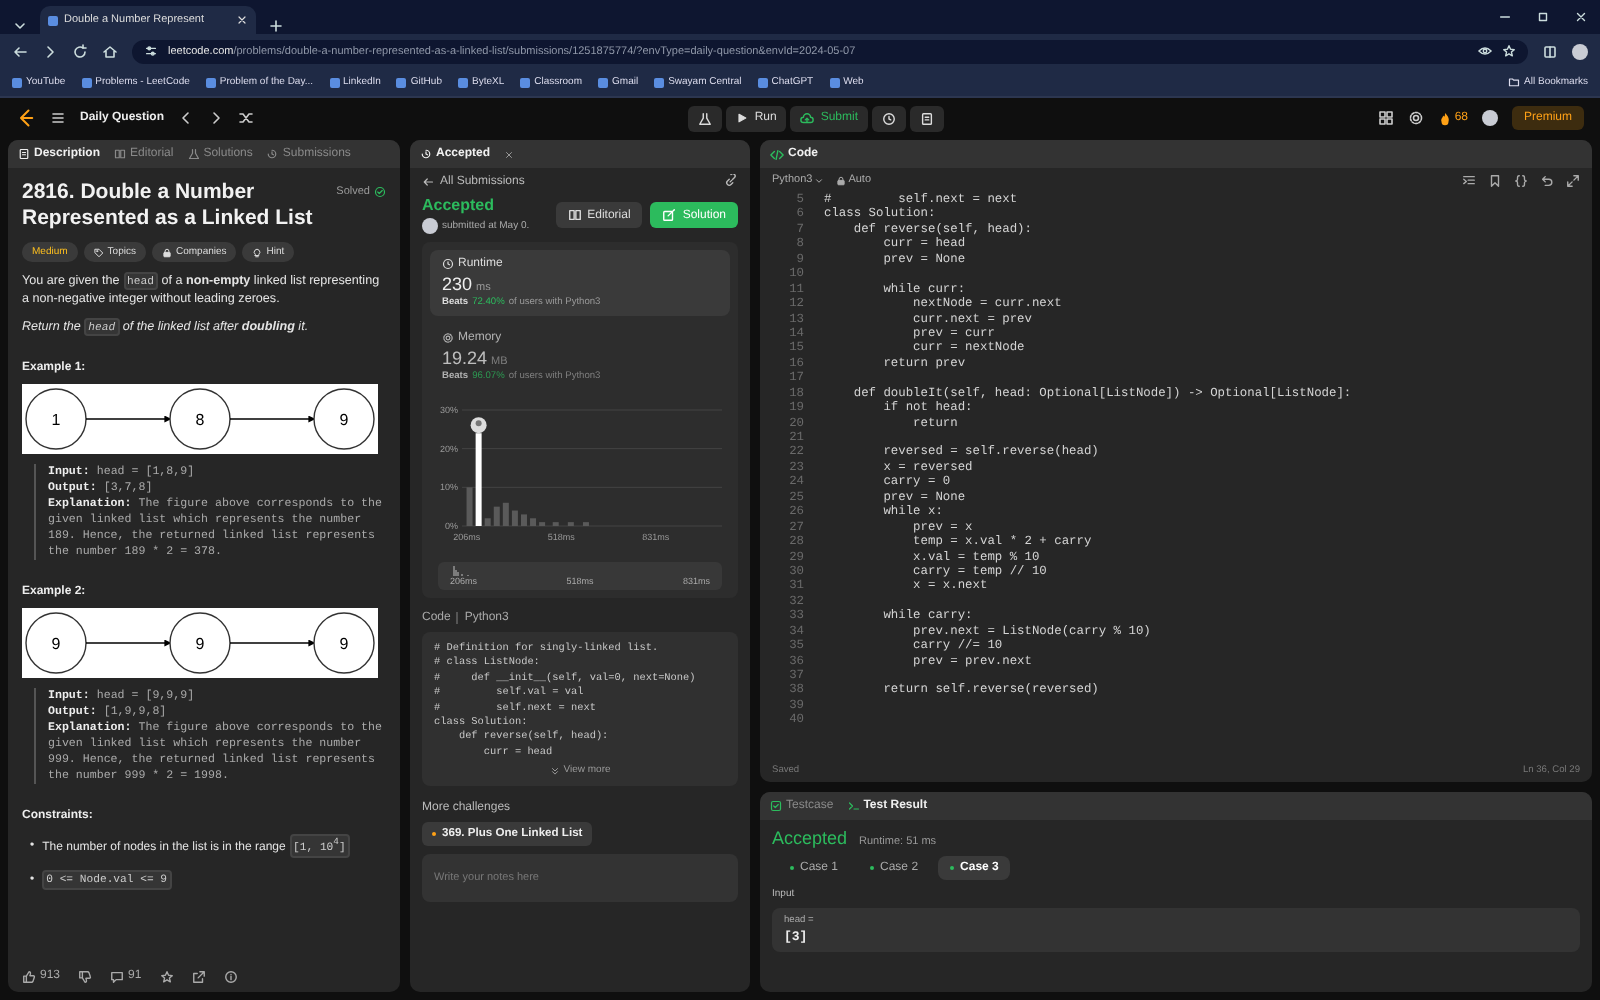 Image resolution: width=1600 pixels, height=1000 pixels. Describe the element at coordinates (1469, 180) in the screenshot. I see `indent-icon` at that location.